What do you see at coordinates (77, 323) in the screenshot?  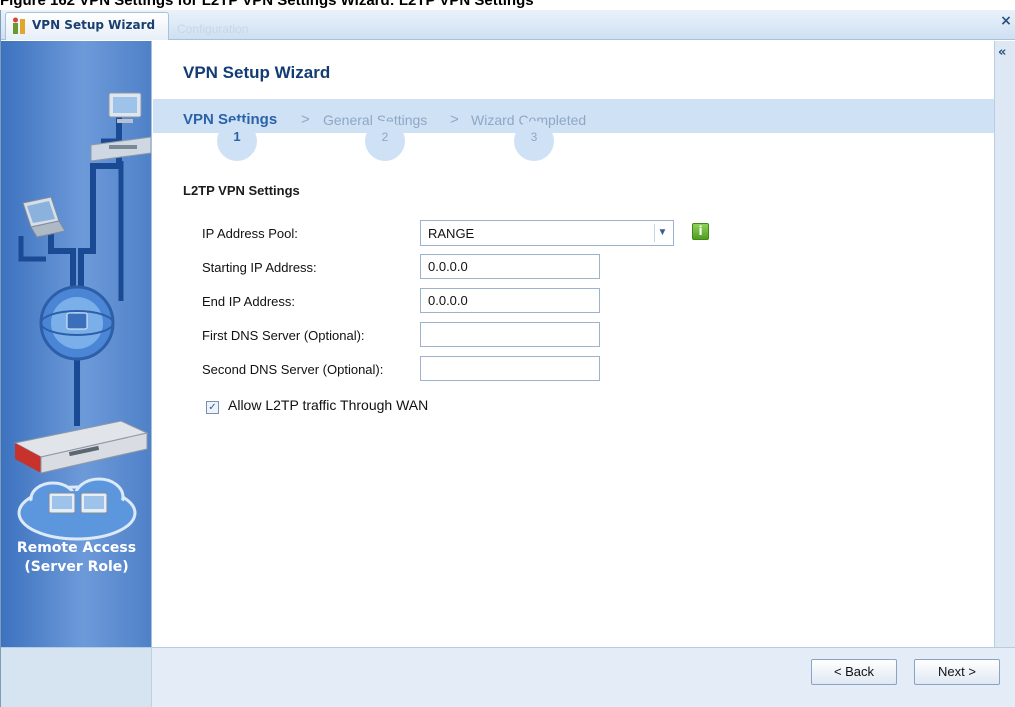 I see `globe-icon` at bounding box center [77, 323].